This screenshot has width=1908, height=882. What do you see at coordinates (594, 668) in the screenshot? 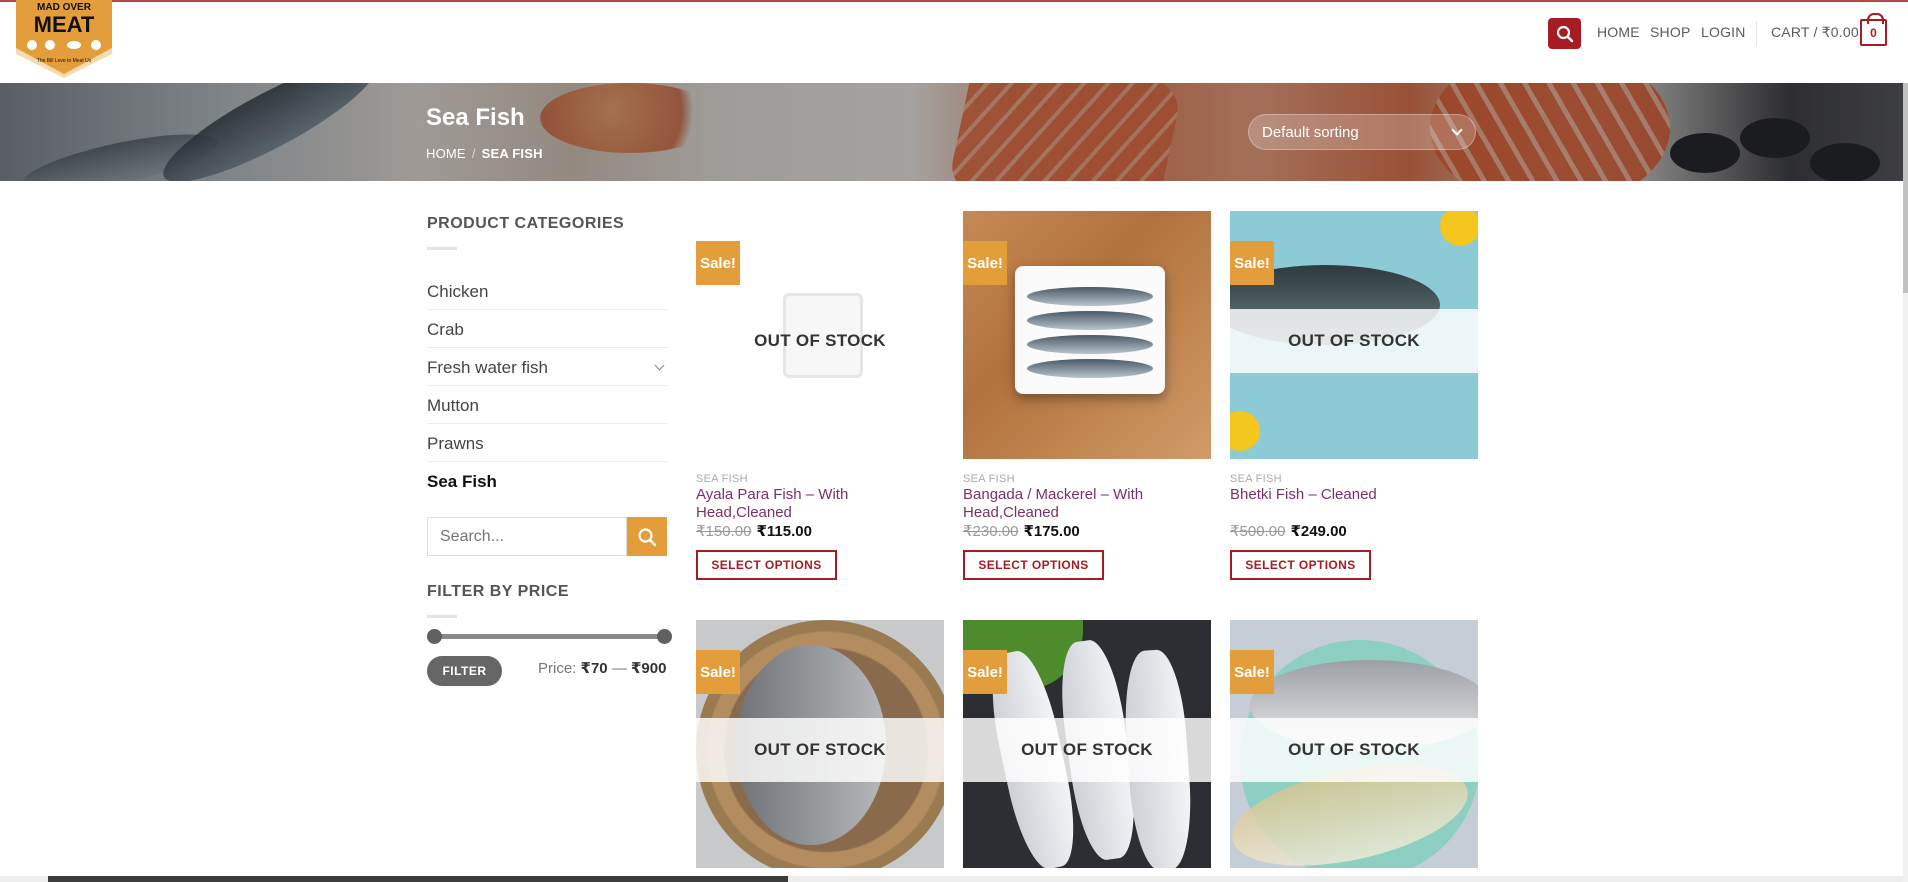
I see `price-min: ₹70` at bounding box center [594, 668].